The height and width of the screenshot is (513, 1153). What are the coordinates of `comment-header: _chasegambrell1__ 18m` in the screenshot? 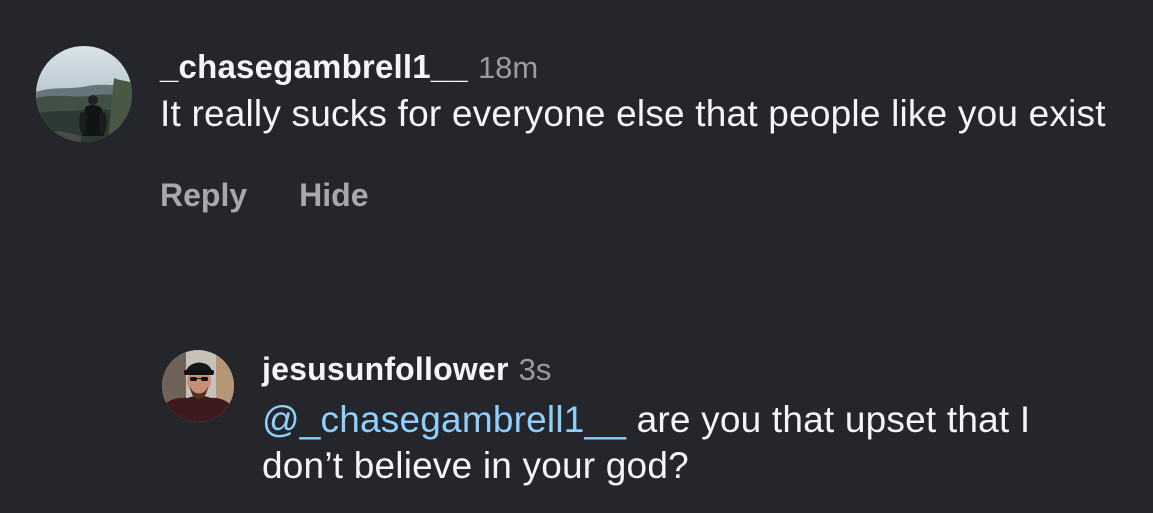 It's located at (643, 67).